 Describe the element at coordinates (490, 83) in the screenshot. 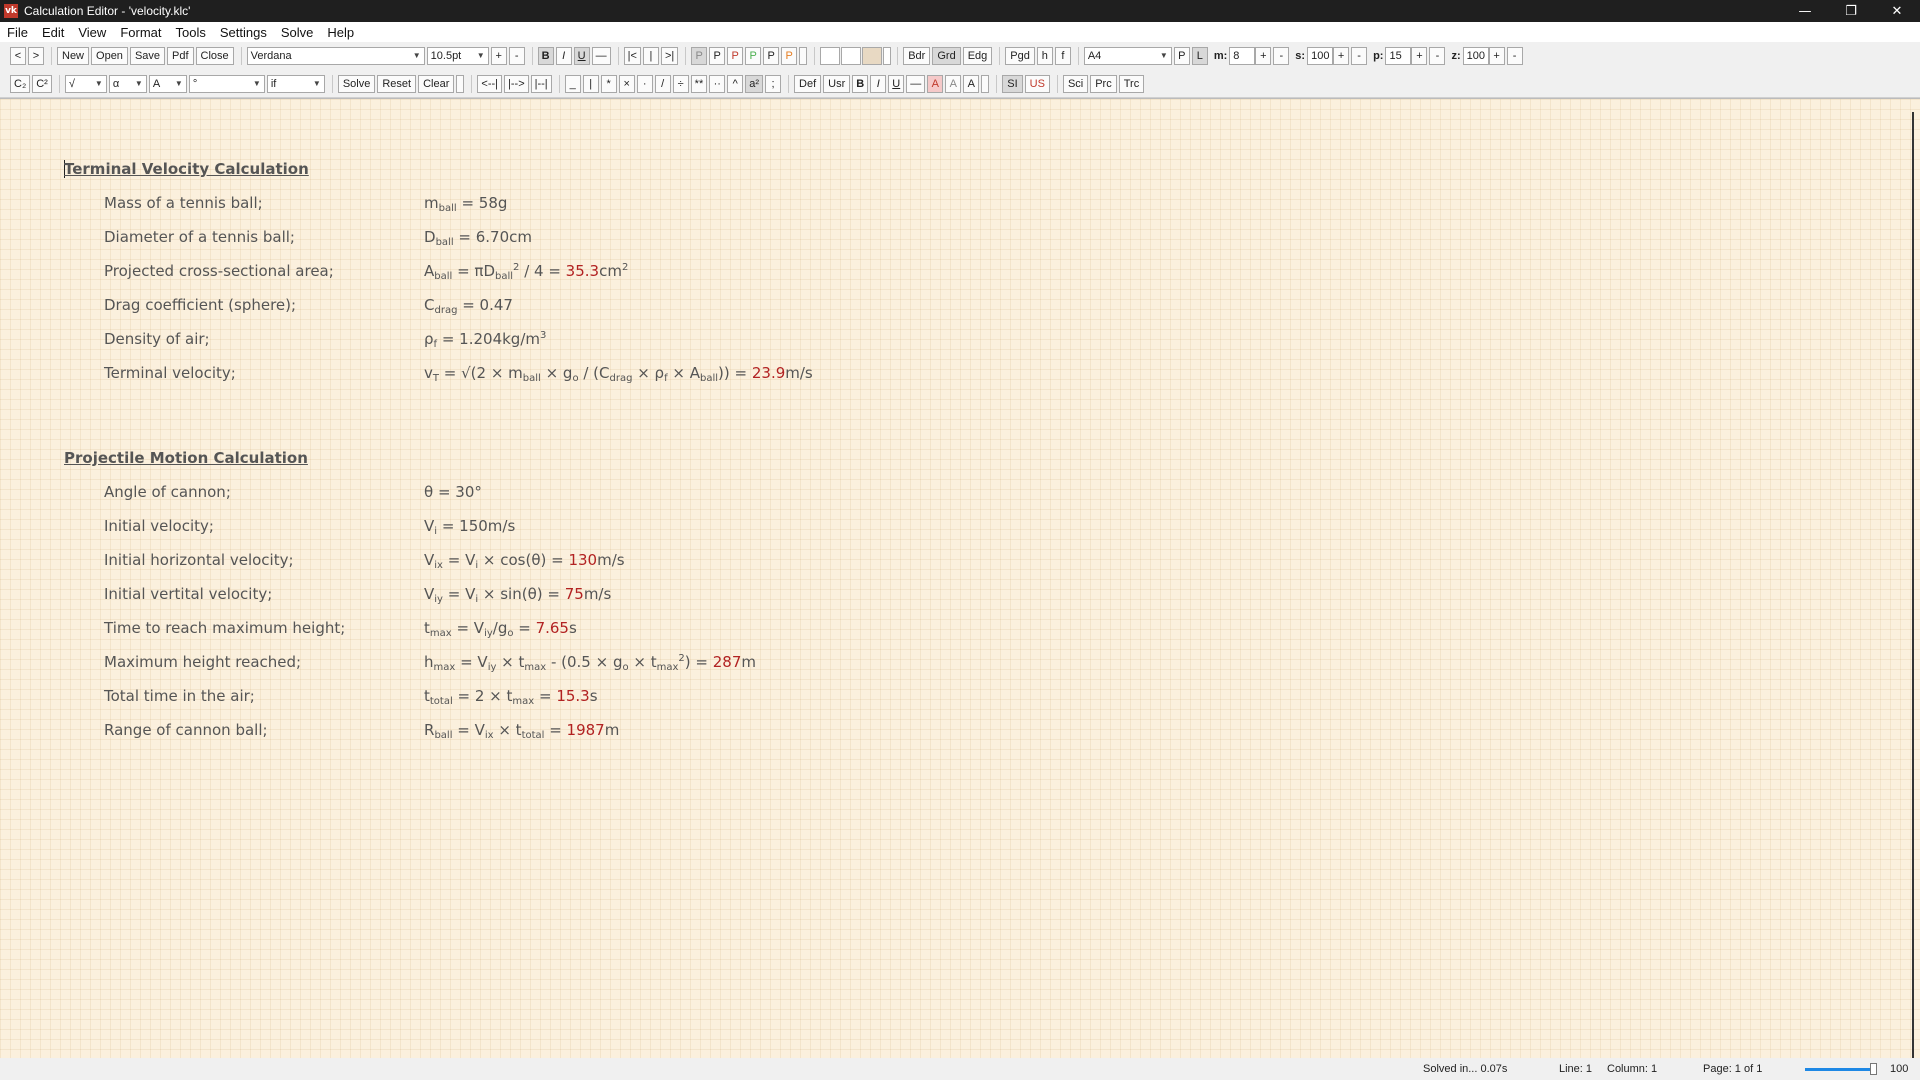

I see `indent-left-button: <--|` at that location.